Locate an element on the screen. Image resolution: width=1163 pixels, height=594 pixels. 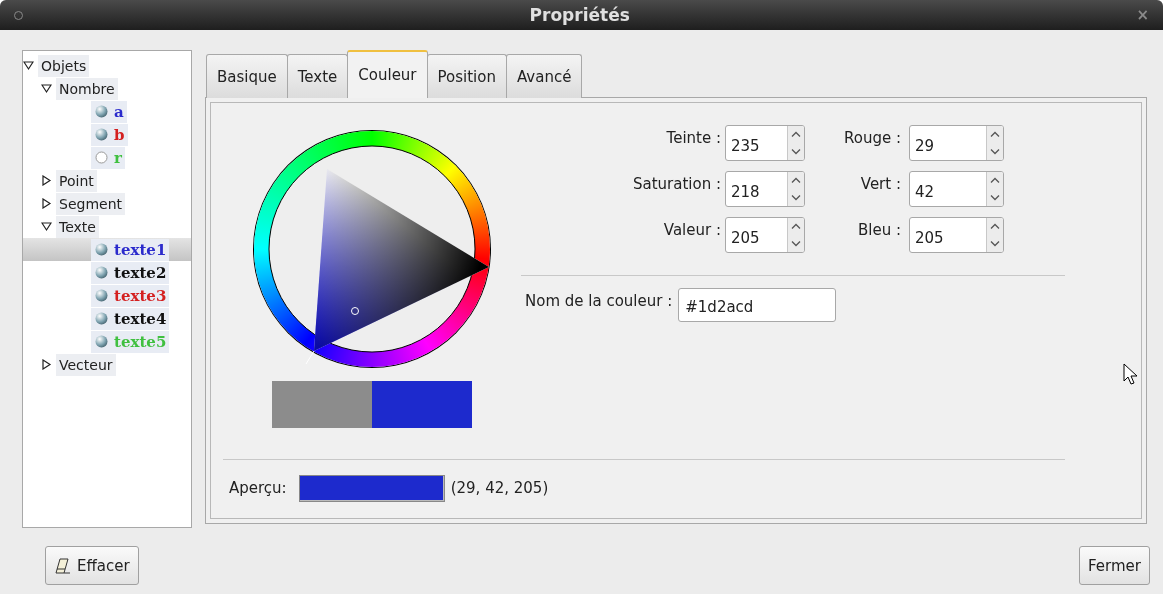
tree-node: Nombre is located at coordinates (87, 88).